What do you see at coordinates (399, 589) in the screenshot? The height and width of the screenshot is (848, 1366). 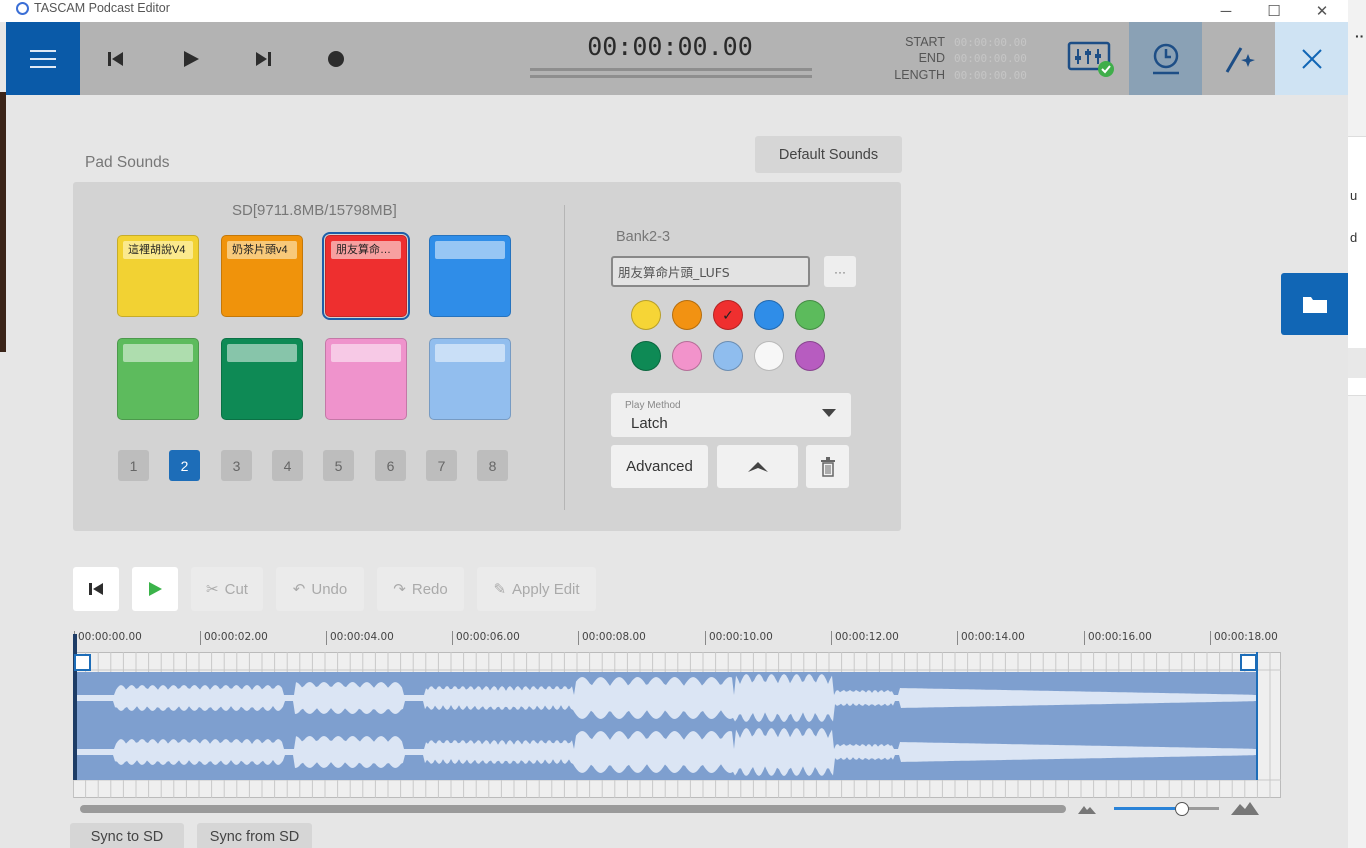 I see `redo-icon: ↷` at bounding box center [399, 589].